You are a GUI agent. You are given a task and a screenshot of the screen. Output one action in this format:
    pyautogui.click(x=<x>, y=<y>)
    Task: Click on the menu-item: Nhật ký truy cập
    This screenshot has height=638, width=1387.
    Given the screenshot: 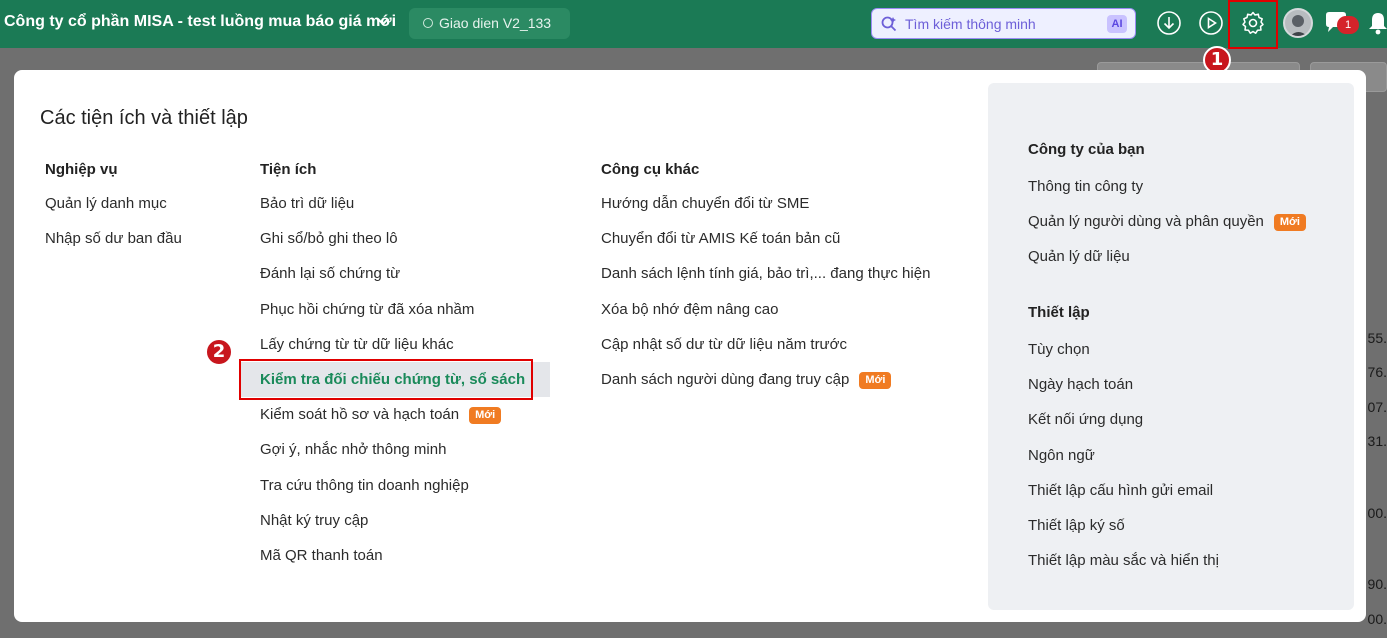 What is the action you would take?
    pyautogui.click(x=392, y=530)
    